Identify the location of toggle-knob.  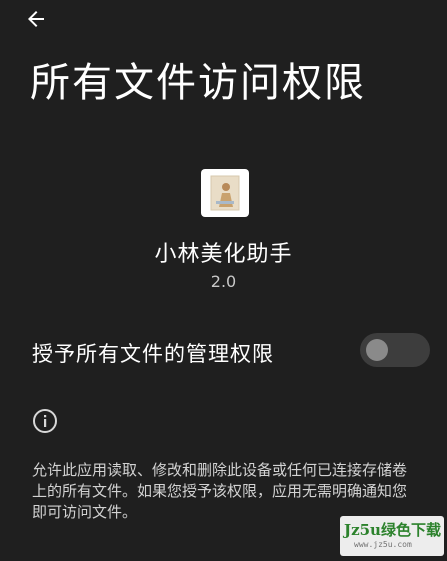
(377, 350).